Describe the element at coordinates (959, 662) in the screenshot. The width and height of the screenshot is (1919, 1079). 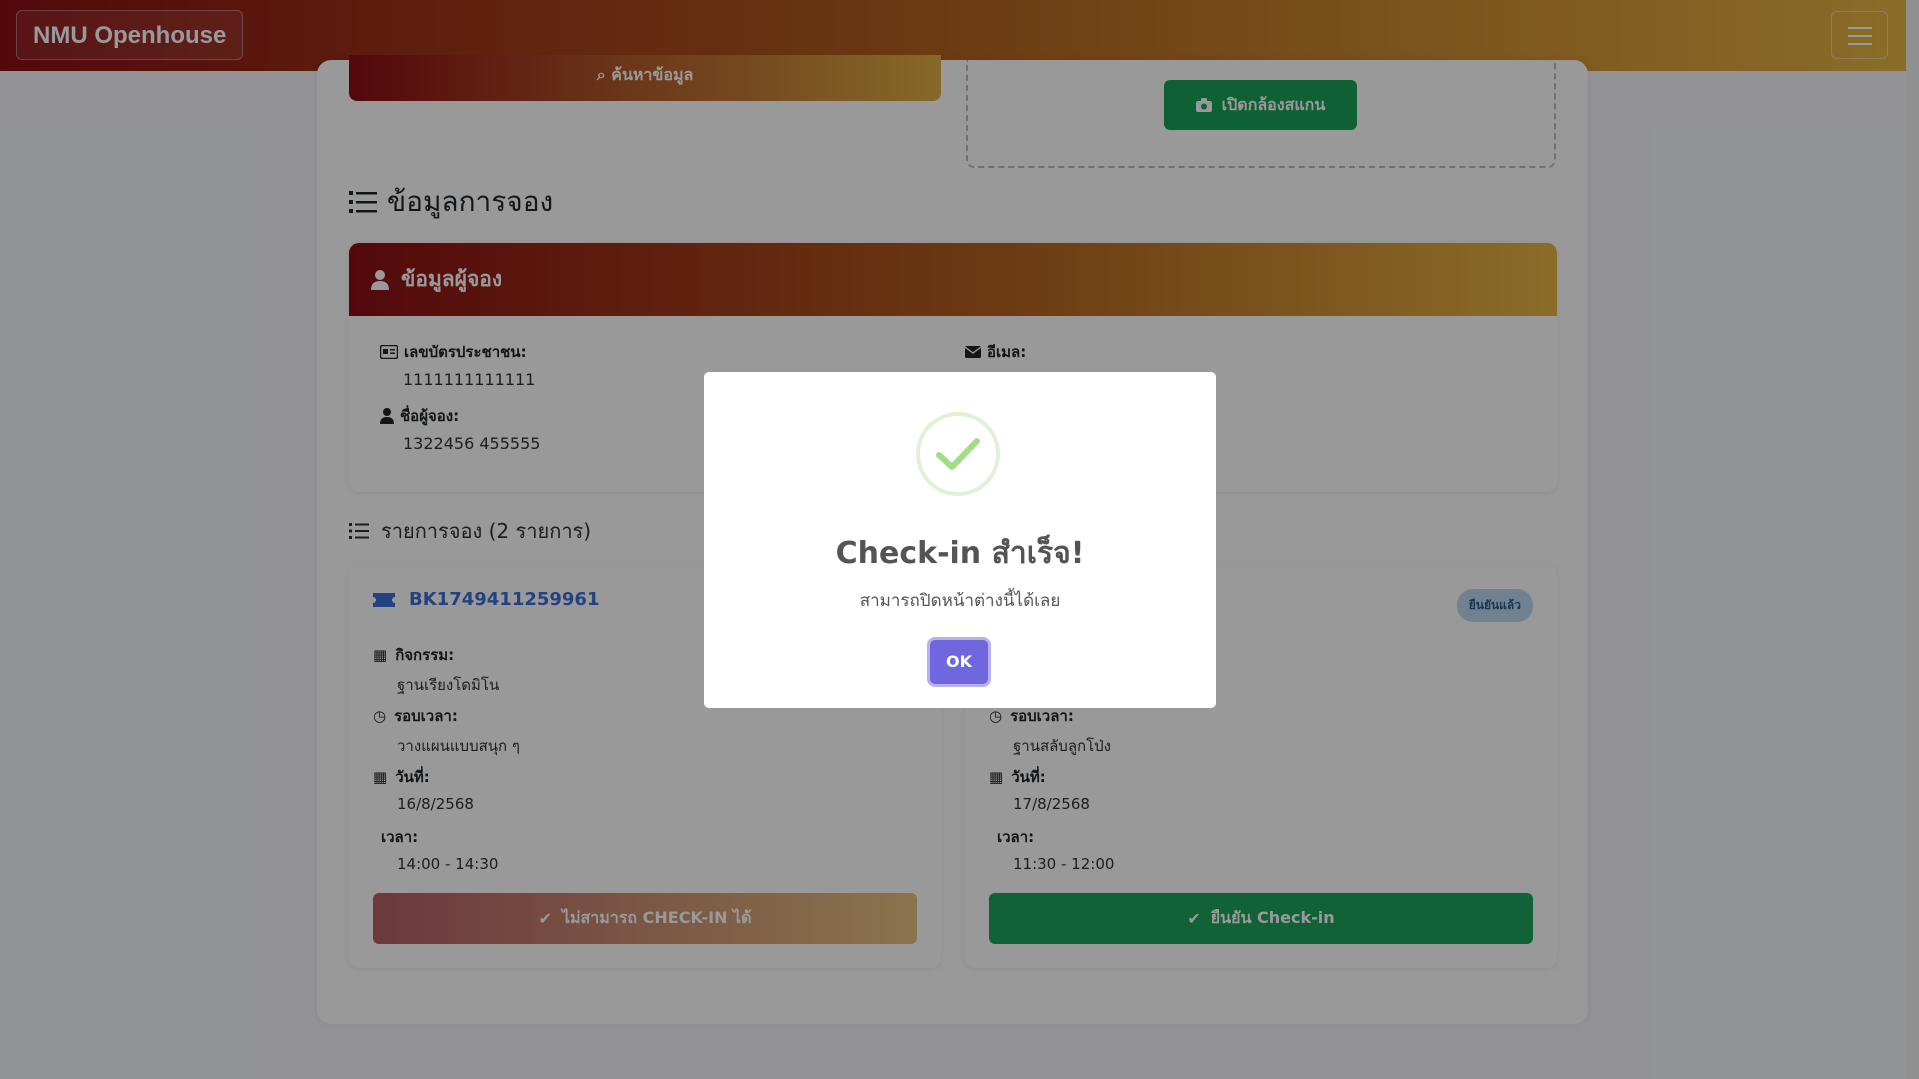
I see `ok-button: OK` at that location.